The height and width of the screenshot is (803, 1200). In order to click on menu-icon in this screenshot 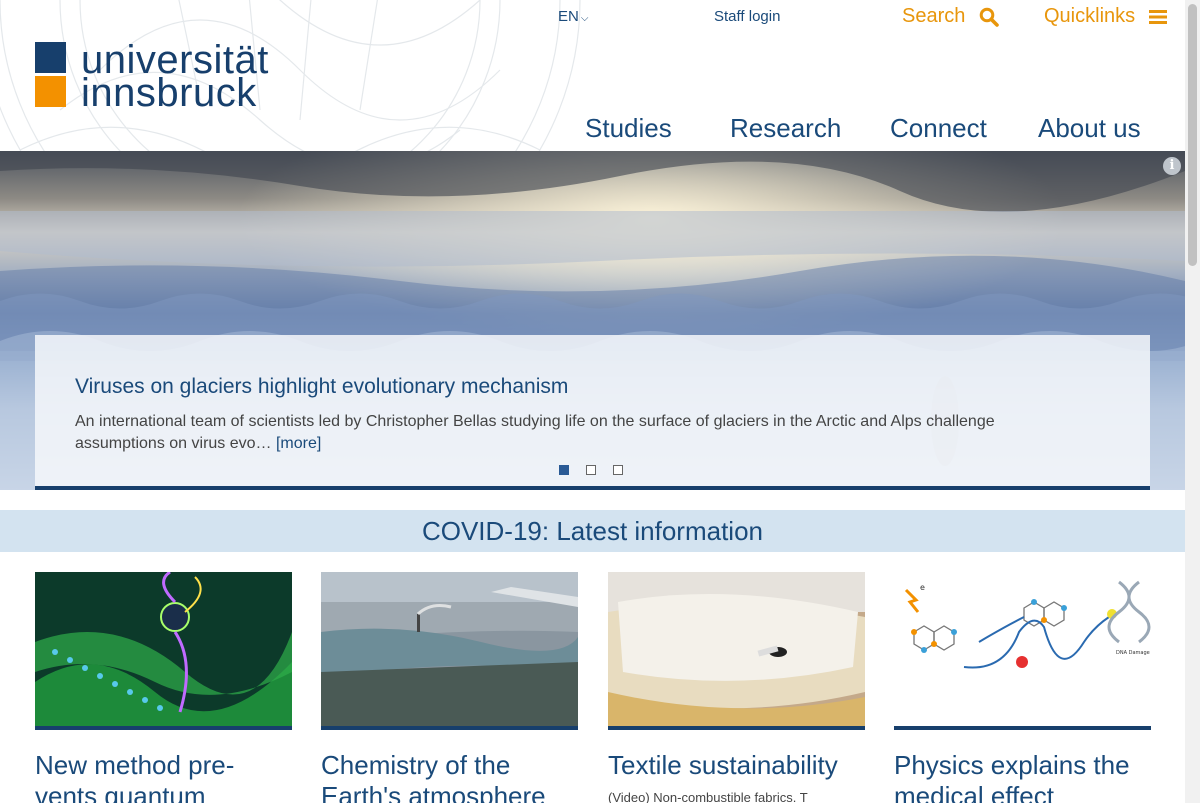, I will do `click(1157, 16)`.